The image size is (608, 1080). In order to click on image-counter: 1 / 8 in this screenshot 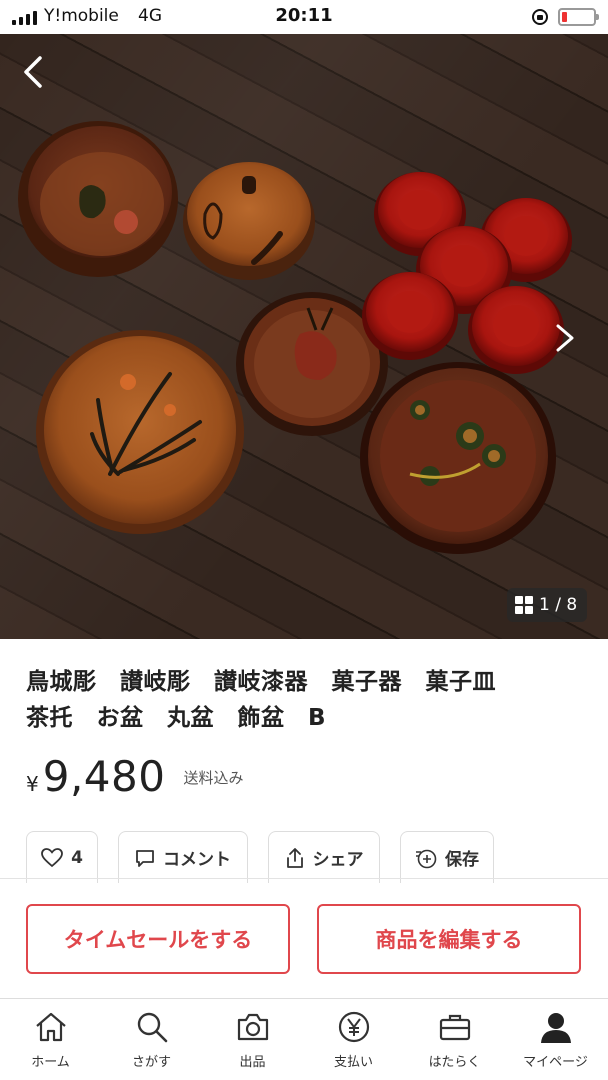, I will do `click(547, 605)`.